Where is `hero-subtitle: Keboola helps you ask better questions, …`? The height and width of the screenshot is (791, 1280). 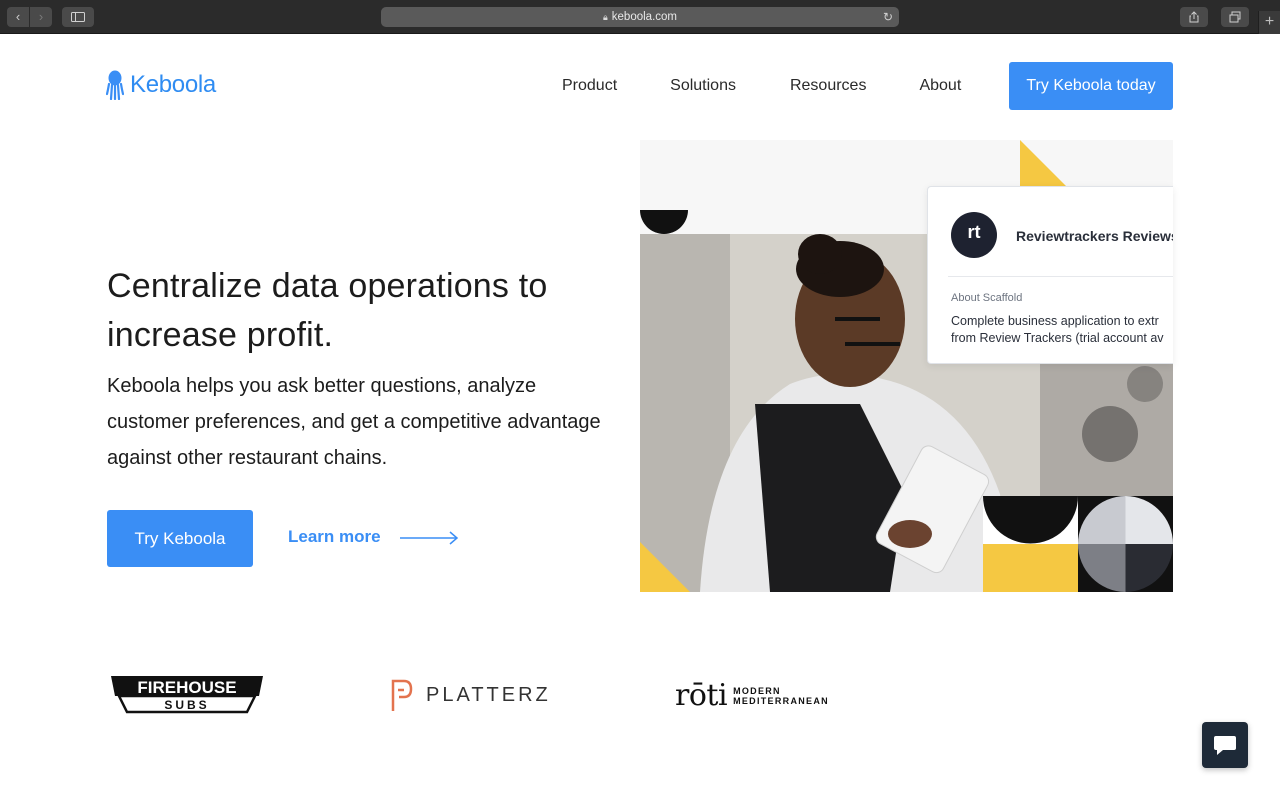
hero-subtitle: Keboola helps you ask better questions, … is located at coordinates (354, 422).